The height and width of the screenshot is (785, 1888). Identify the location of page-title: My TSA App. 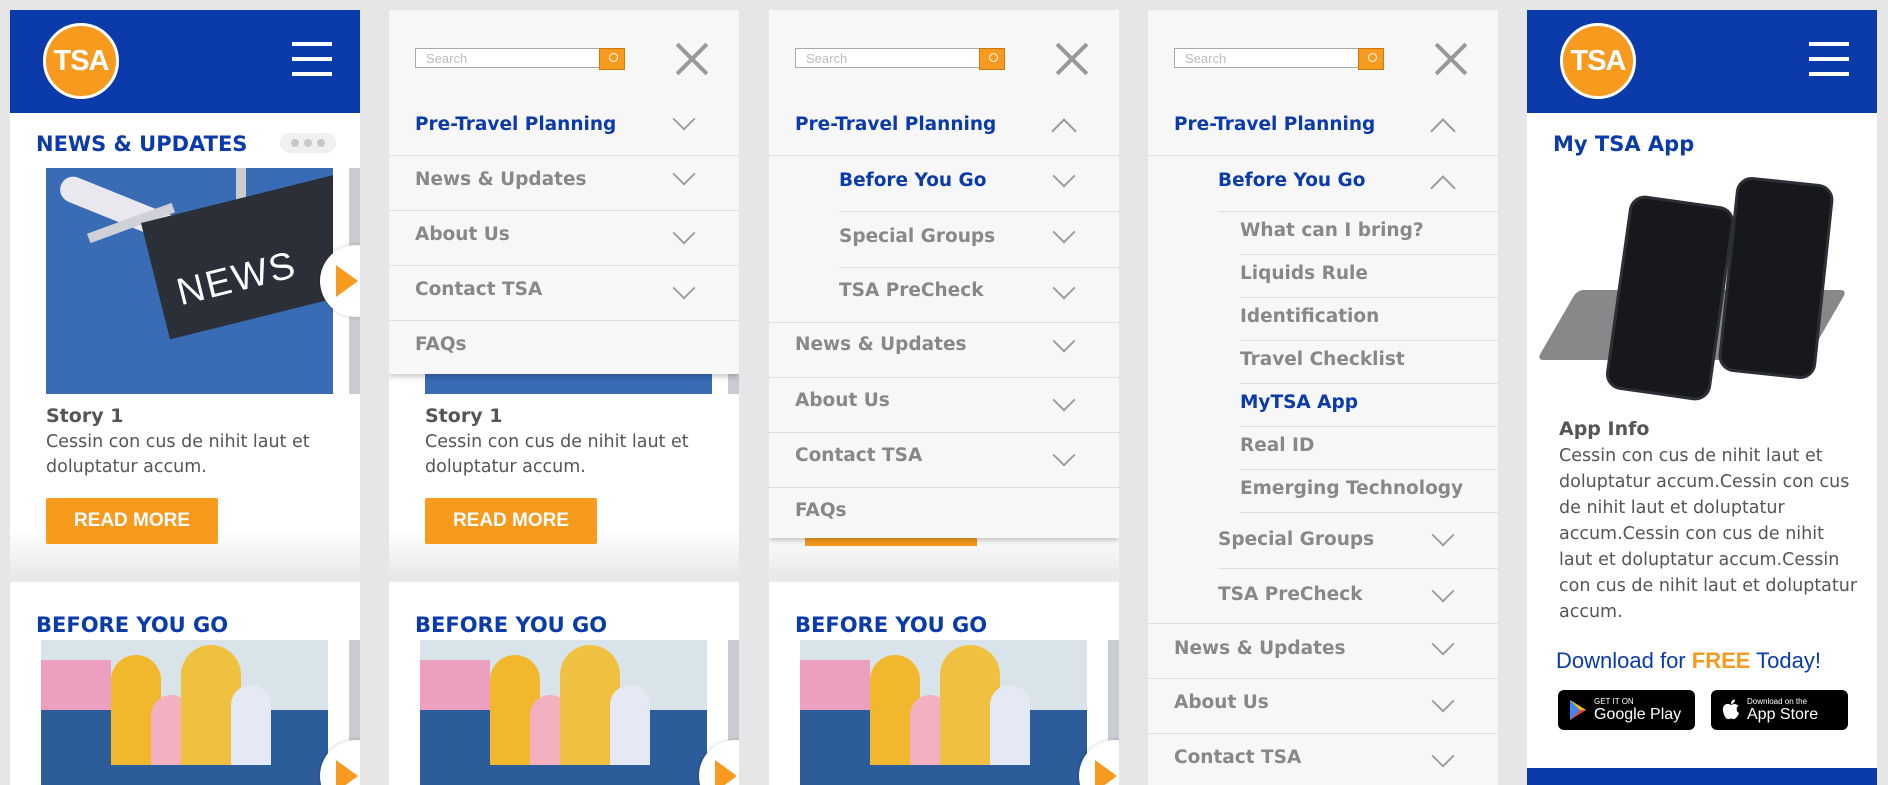
(1624, 144).